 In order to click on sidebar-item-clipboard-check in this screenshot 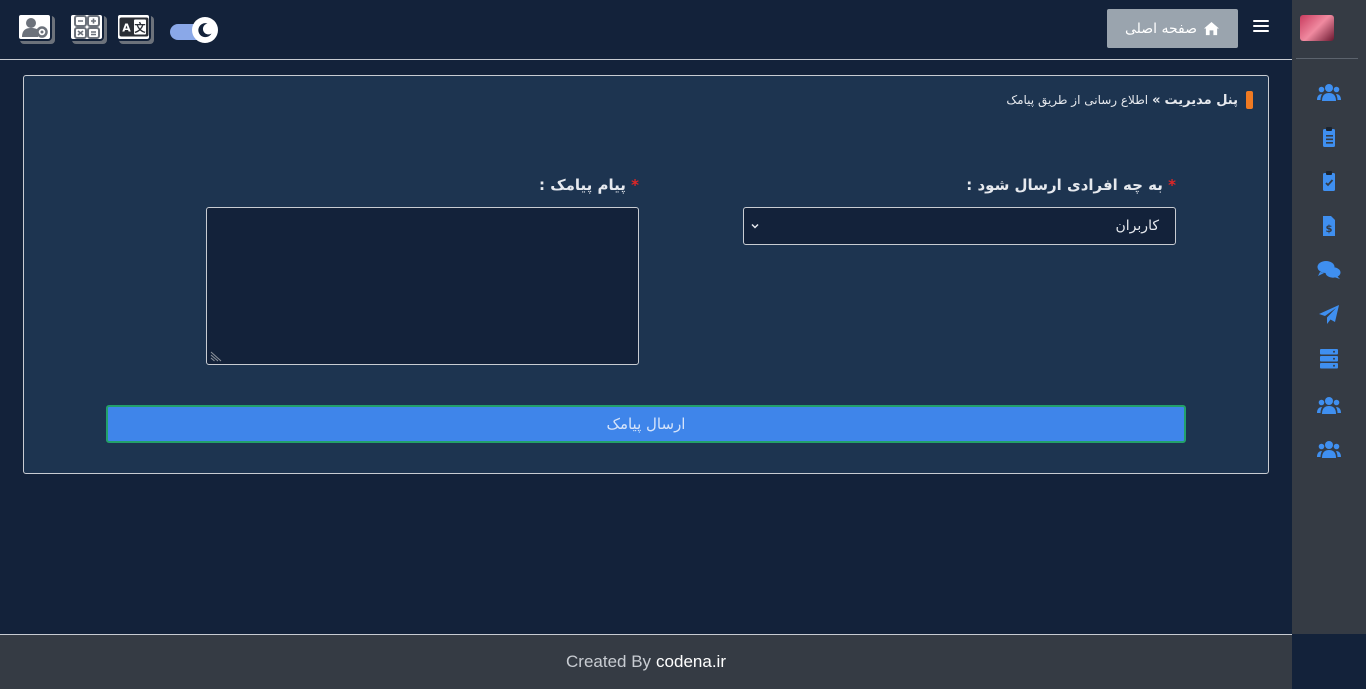, I will do `click(1329, 181)`.